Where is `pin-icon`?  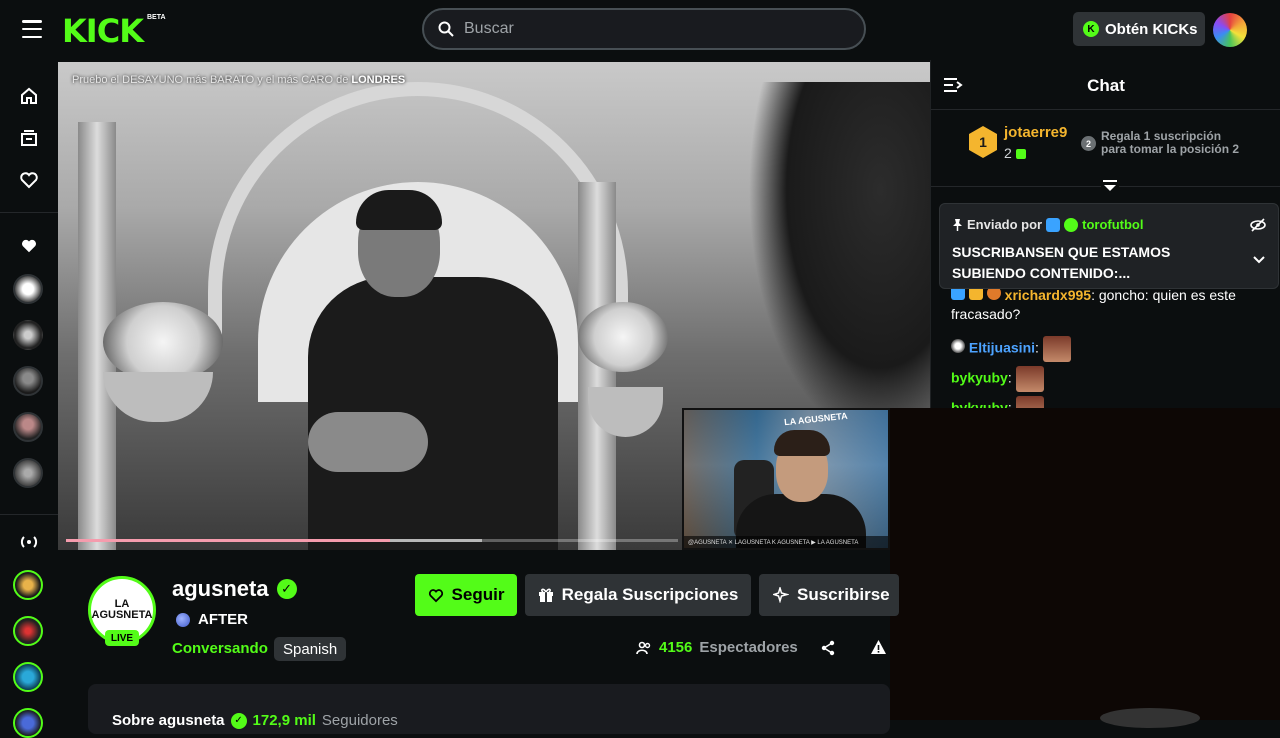 pin-icon is located at coordinates (957, 225).